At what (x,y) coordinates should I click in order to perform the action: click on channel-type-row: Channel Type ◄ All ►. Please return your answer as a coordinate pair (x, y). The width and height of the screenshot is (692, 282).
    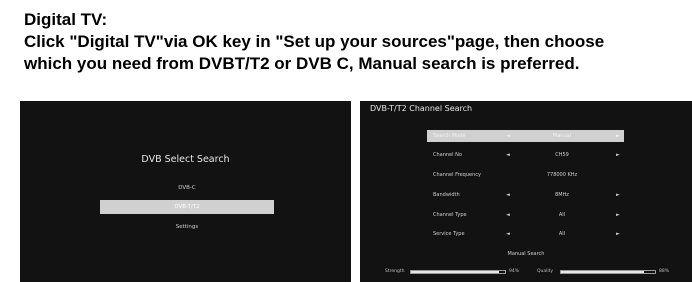
    Looking at the image, I should click on (525, 215).